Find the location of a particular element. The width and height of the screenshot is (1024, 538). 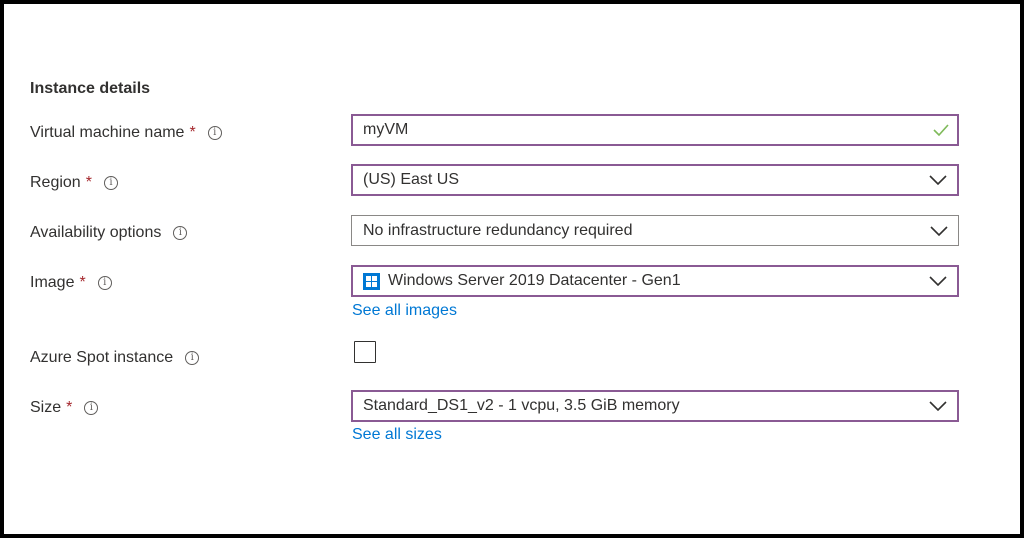

checkmark-icon is located at coordinates (941, 130).